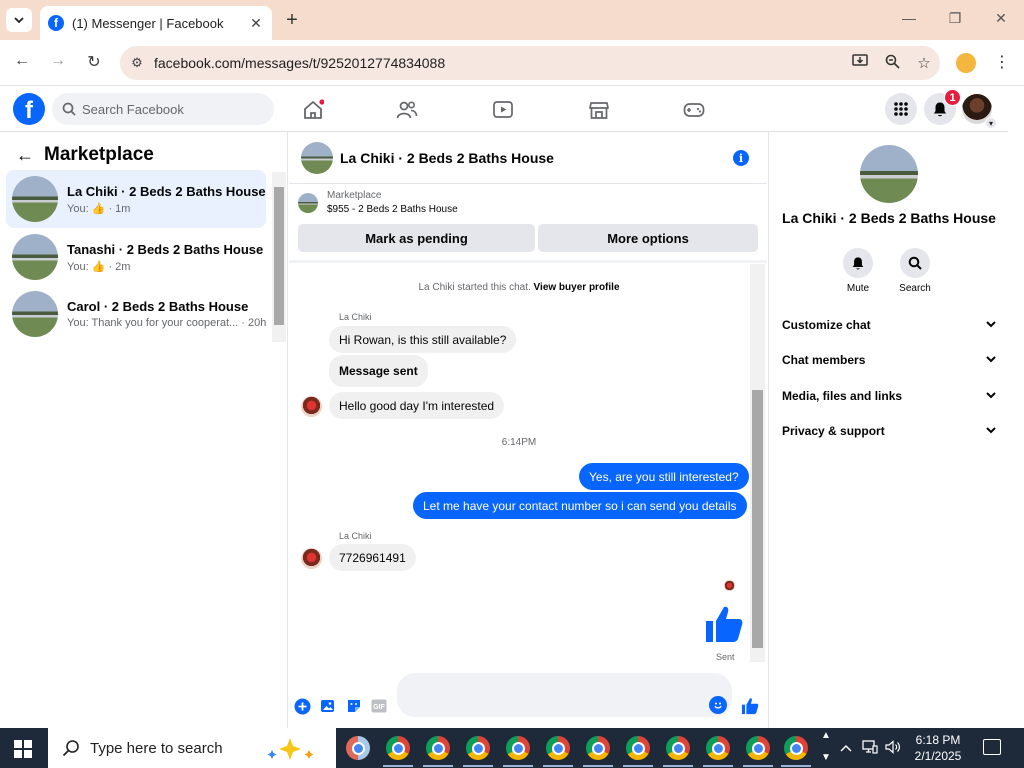 This screenshot has height=768, width=1024. Describe the element at coordinates (842, 396) in the screenshot. I see `section-label: Media, files and links` at that location.